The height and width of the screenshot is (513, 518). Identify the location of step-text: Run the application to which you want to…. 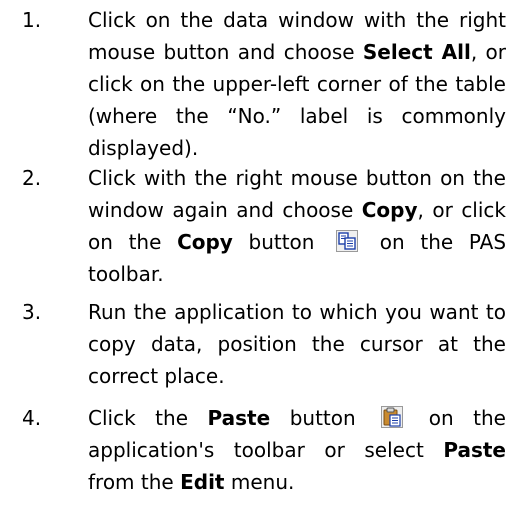
(297, 344).